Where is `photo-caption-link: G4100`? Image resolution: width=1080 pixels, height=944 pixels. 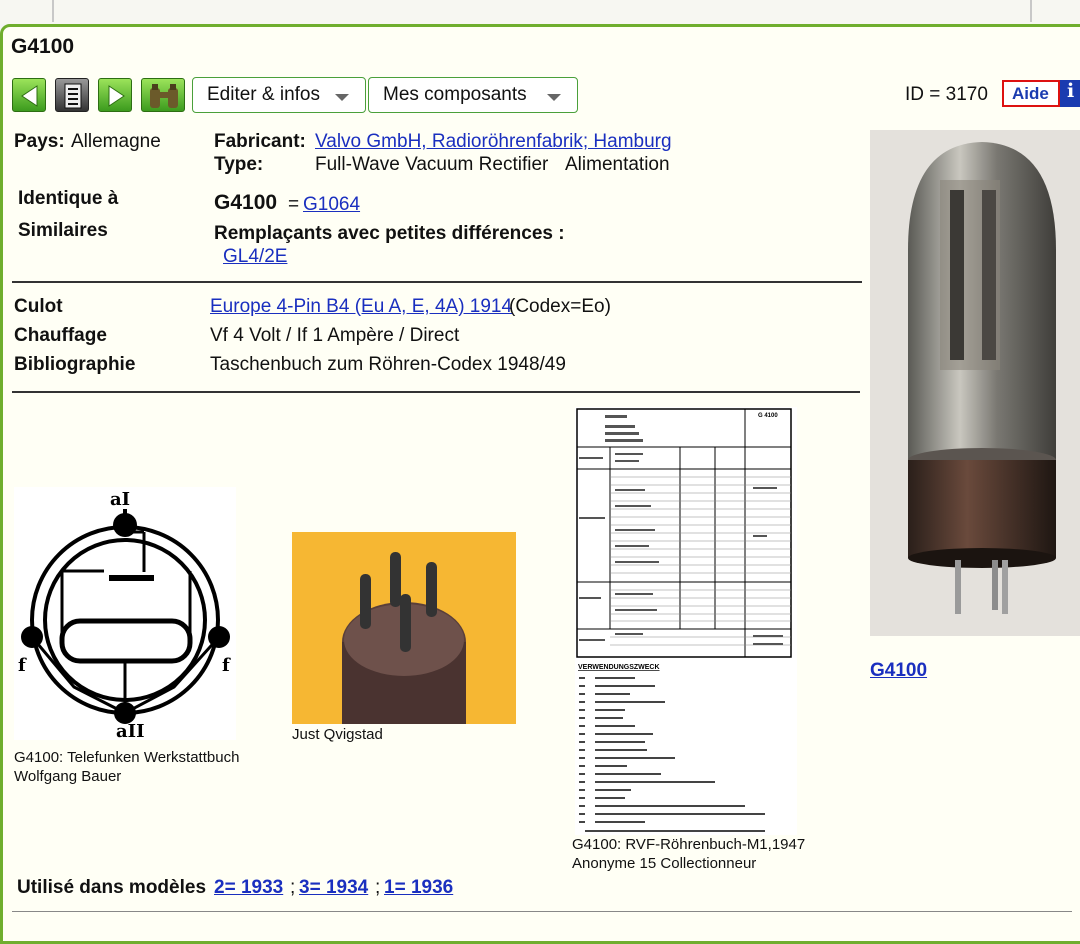 photo-caption-link: G4100 is located at coordinates (898, 671).